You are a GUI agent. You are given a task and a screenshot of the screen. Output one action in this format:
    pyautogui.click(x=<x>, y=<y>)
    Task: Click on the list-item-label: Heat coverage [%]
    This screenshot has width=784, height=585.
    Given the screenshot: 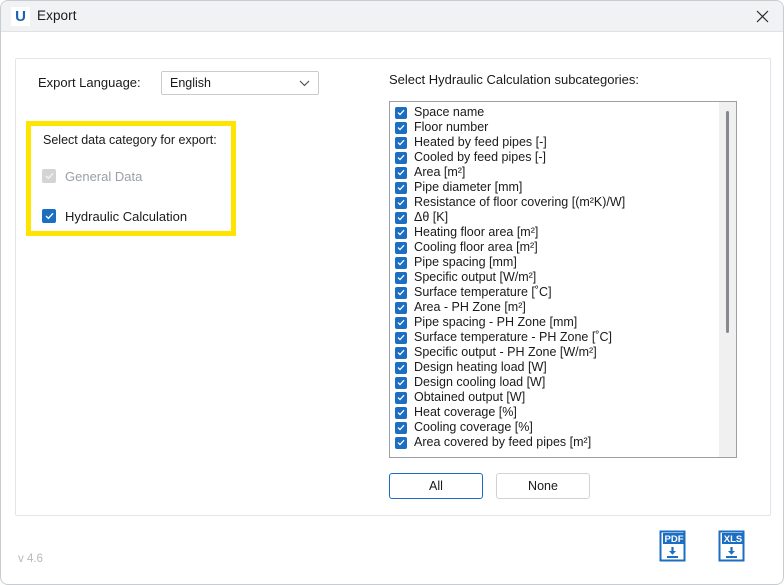 What is the action you would take?
    pyautogui.click(x=465, y=412)
    